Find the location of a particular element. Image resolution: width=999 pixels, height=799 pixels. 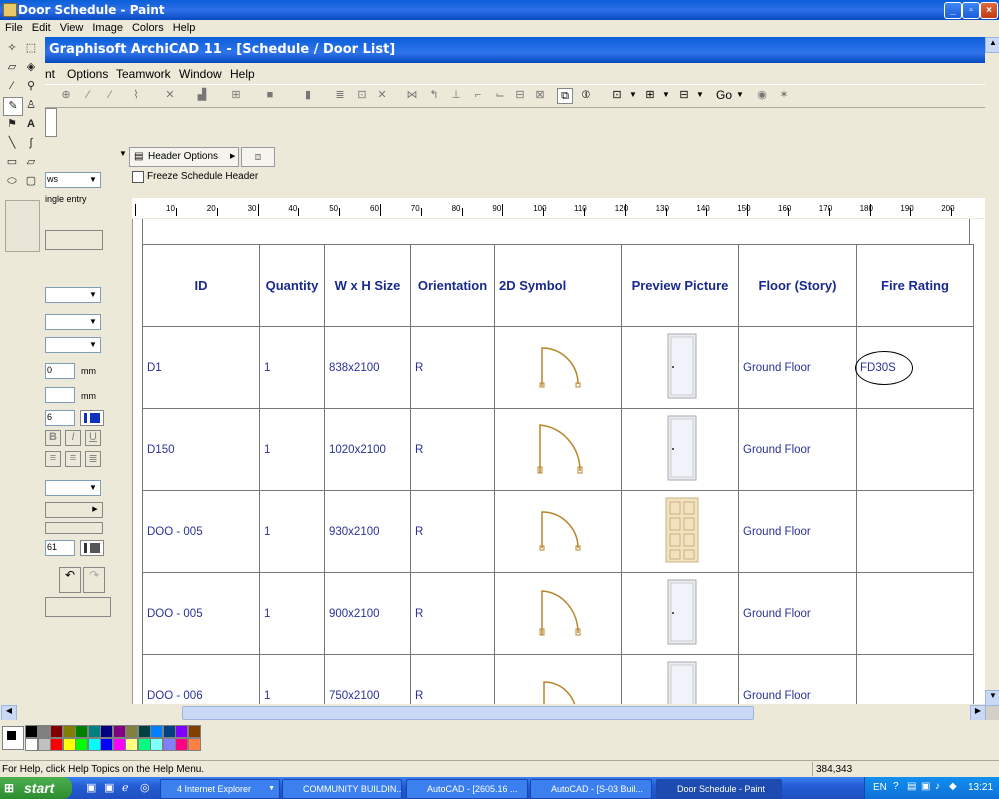

pen-color-swatch is located at coordinates (92, 418).